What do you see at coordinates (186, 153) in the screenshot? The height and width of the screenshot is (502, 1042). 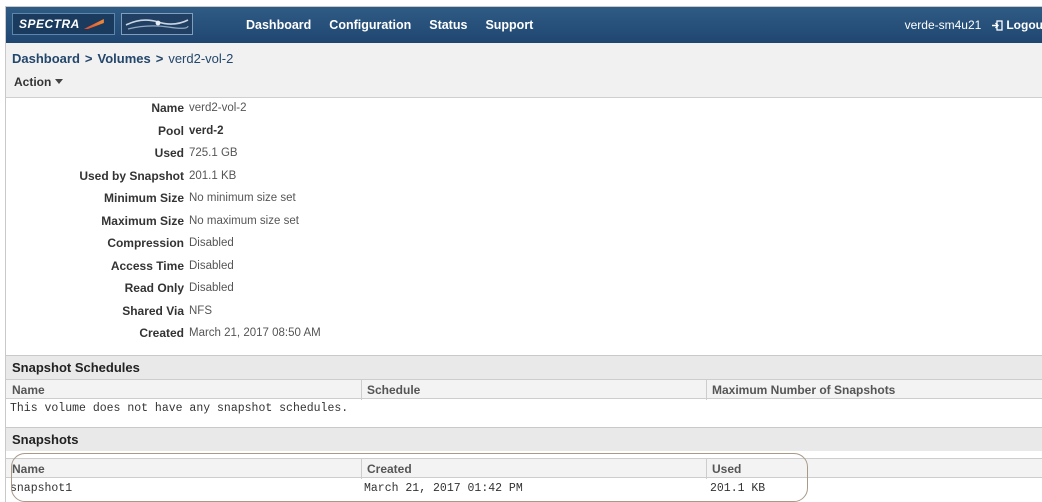 I see `property-row-used: Used 725.1 GB` at bounding box center [186, 153].